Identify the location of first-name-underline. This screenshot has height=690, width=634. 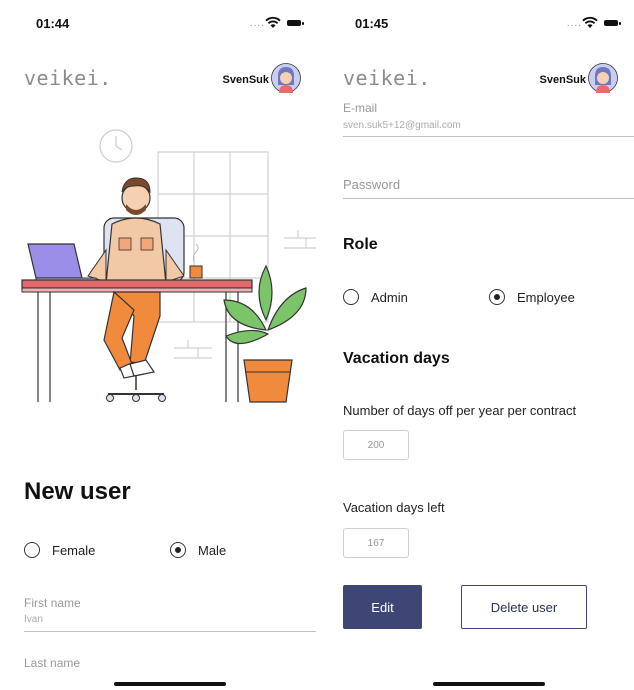
(170, 631).